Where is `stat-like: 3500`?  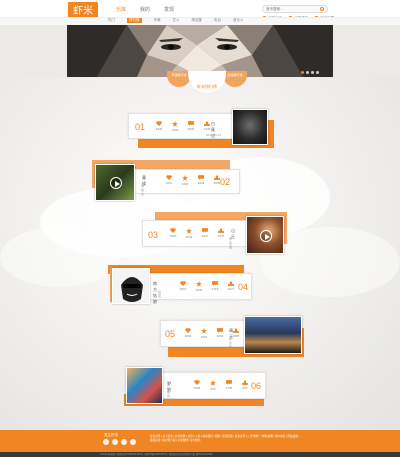
stat-like: 3500 is located at coordinates (173, 233).